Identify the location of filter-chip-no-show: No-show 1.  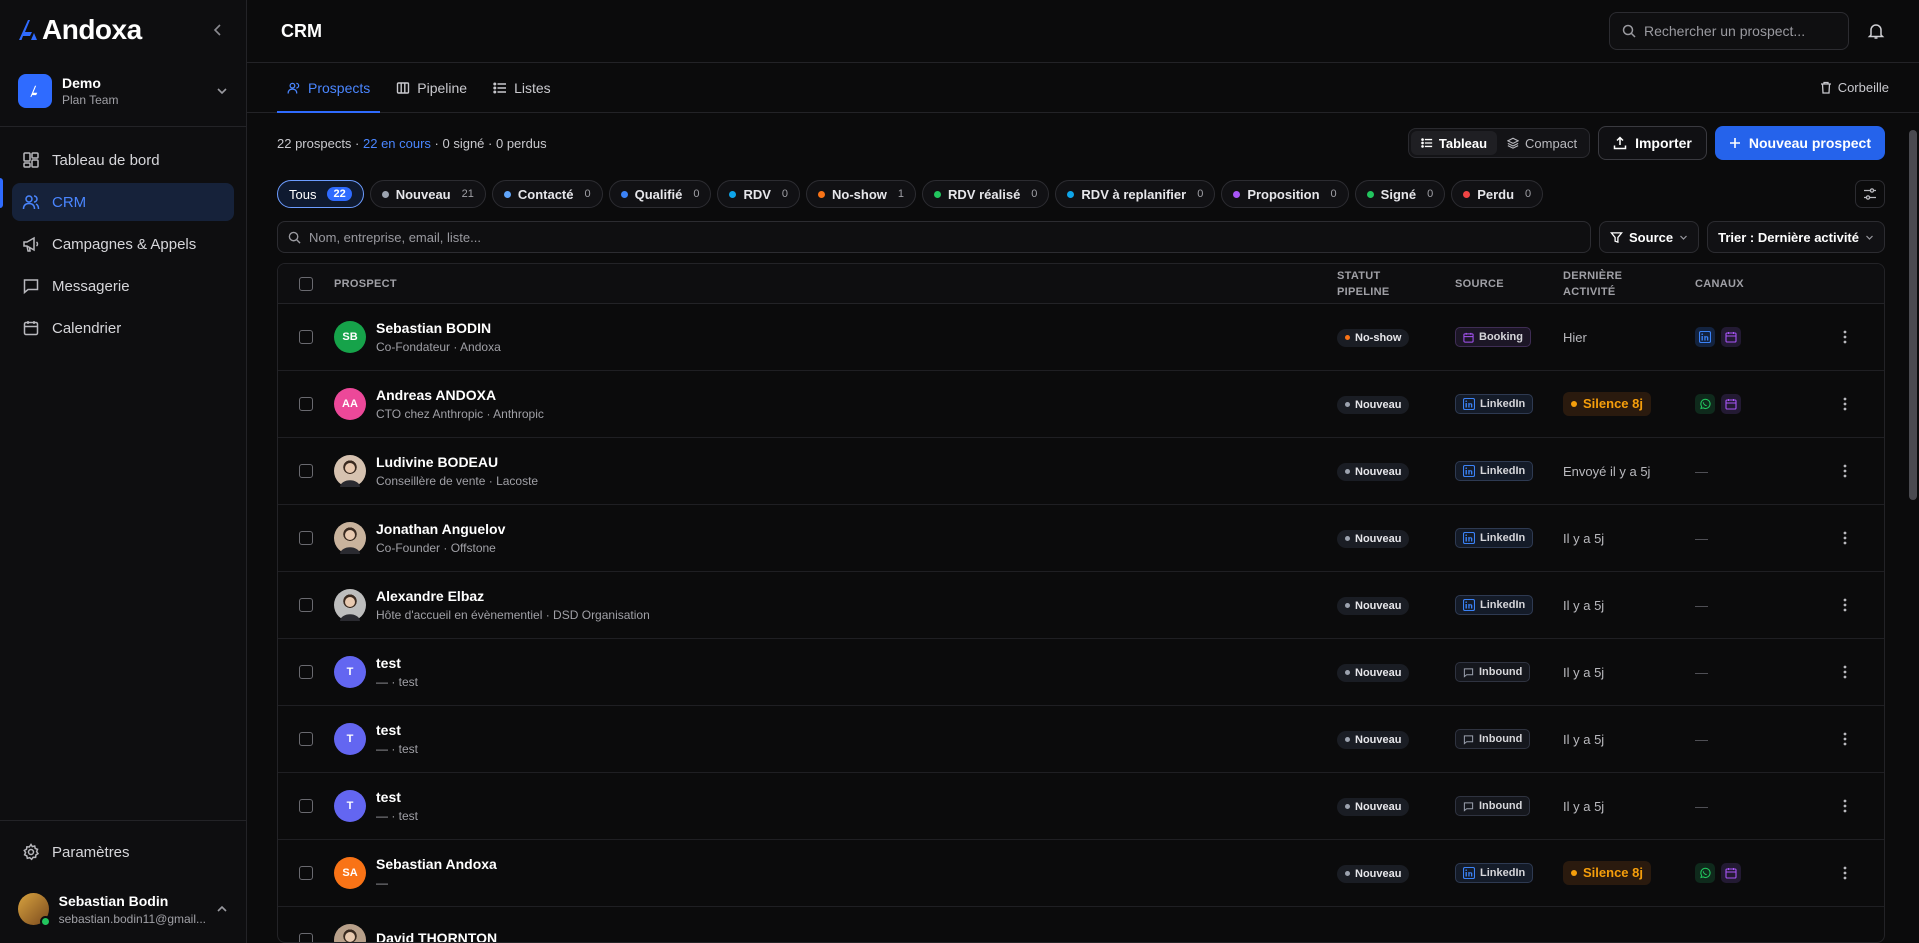
(861, 194).